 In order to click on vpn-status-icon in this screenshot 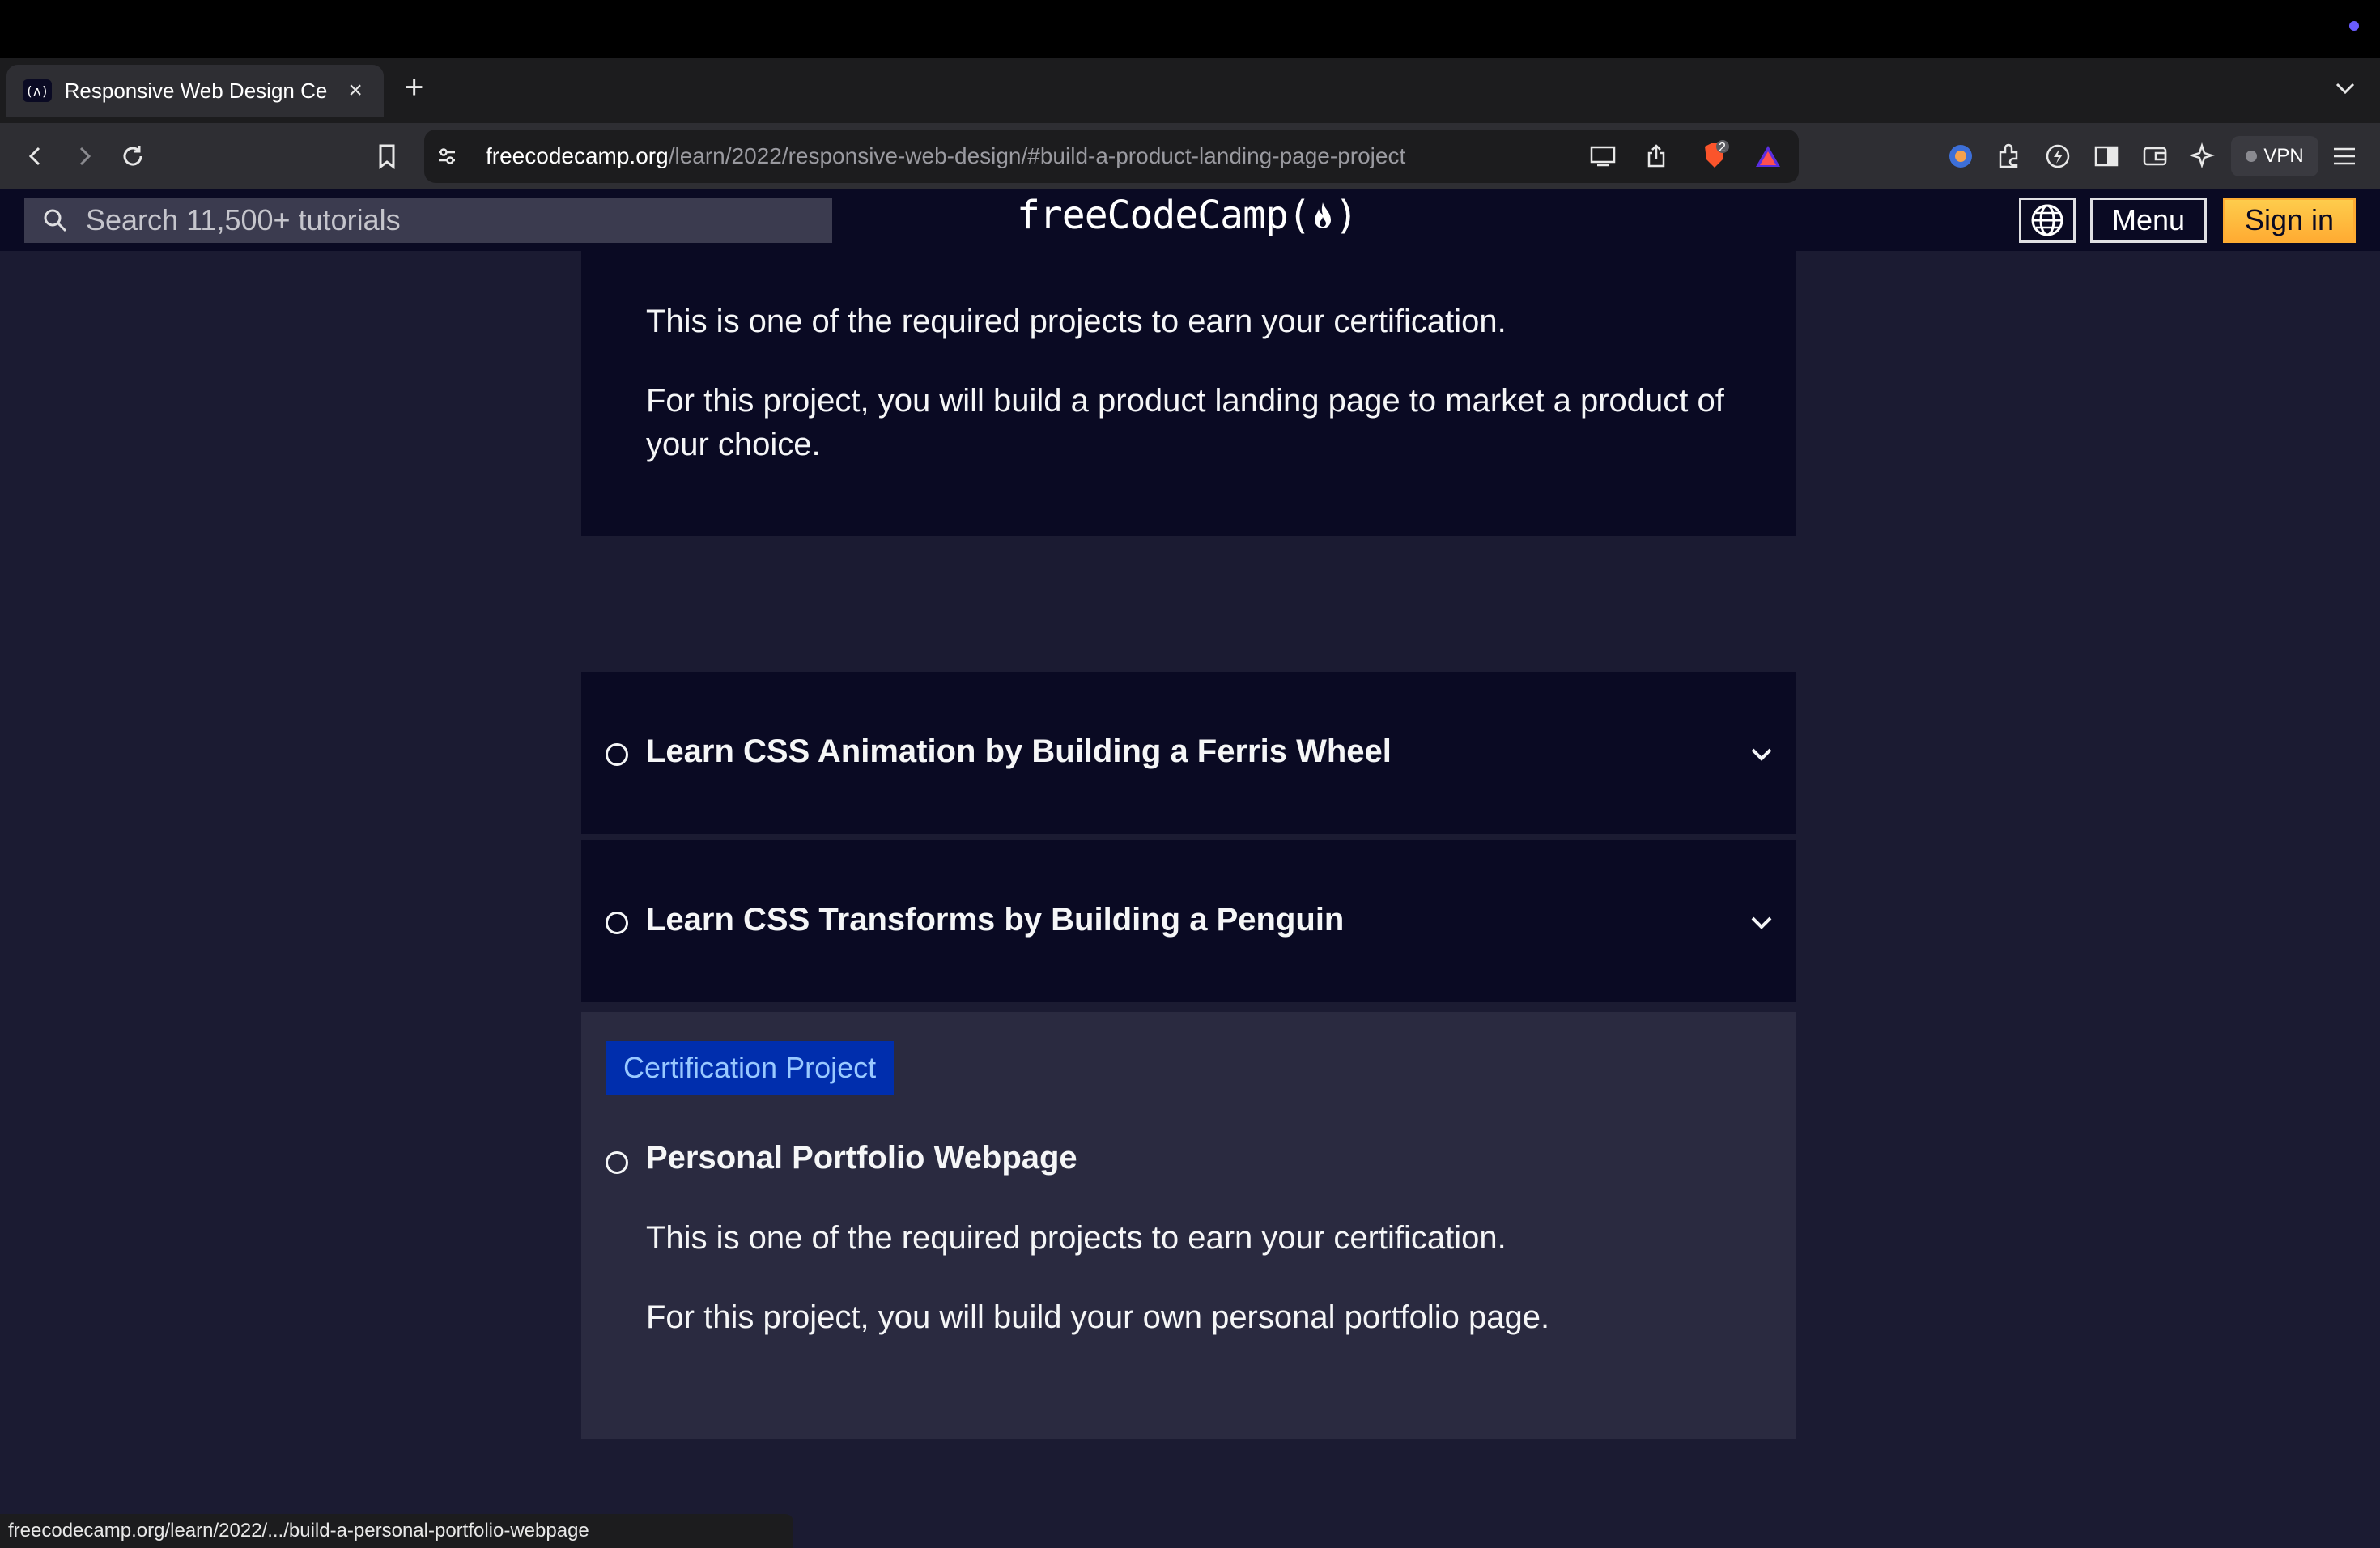, I will do `click(2252, 157)`.